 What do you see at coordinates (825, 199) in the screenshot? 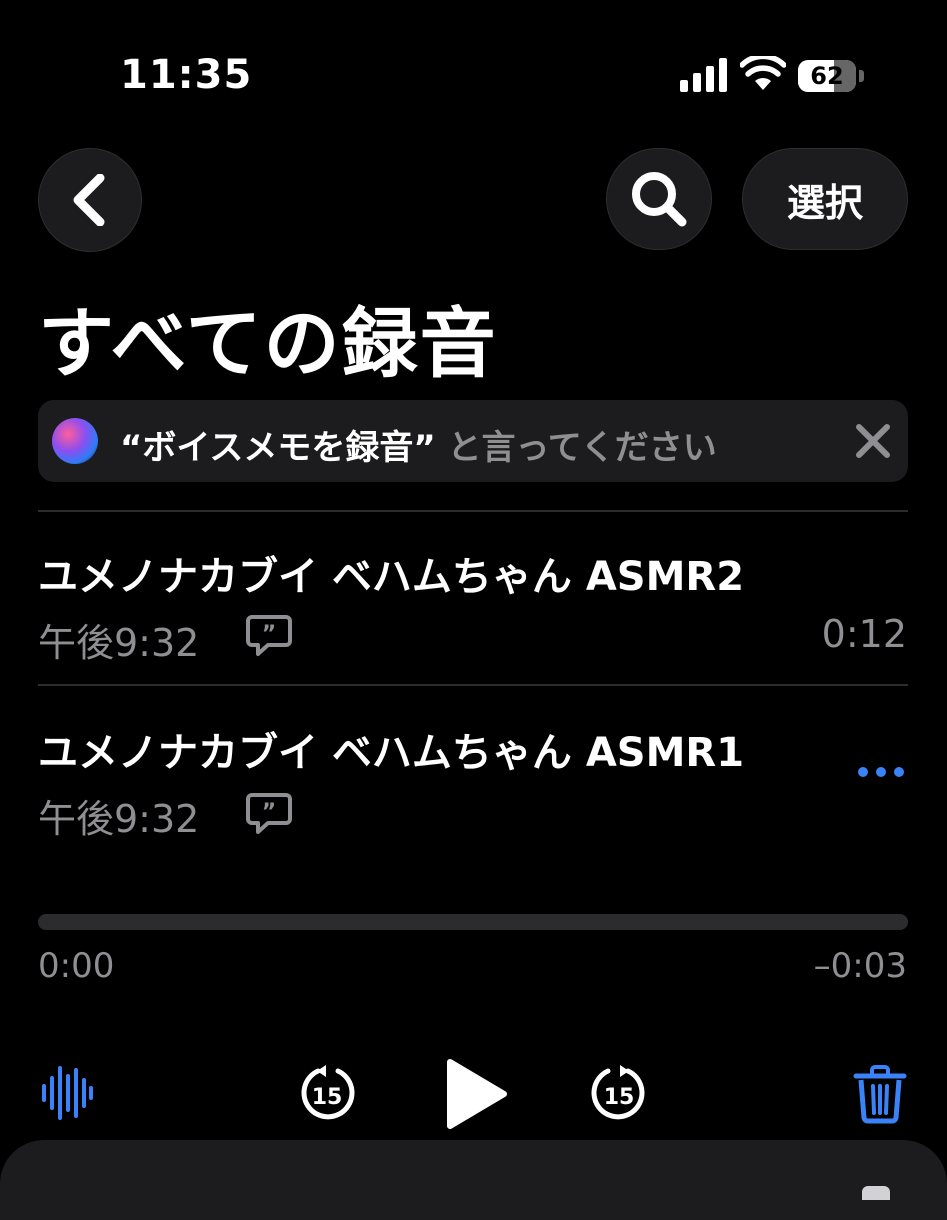
I see `select-button: 選択` at bounding box center [825, 199].